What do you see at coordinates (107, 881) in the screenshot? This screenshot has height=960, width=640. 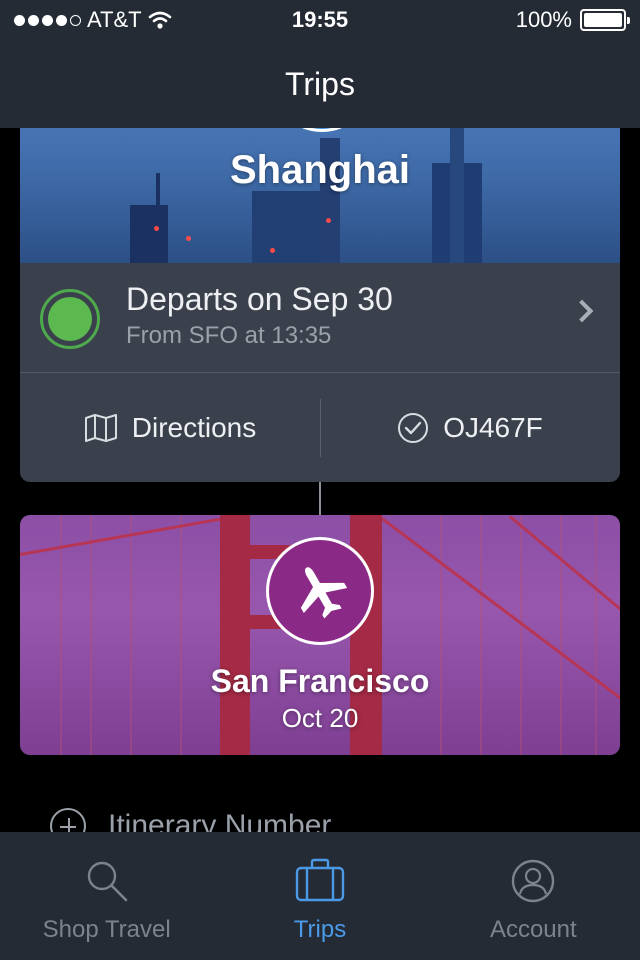 I see `search-icon` at bounding box center [107, 881].